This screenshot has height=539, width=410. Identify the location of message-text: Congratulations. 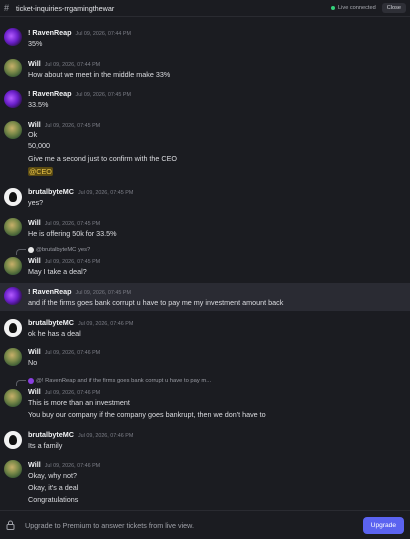
(53, 499).